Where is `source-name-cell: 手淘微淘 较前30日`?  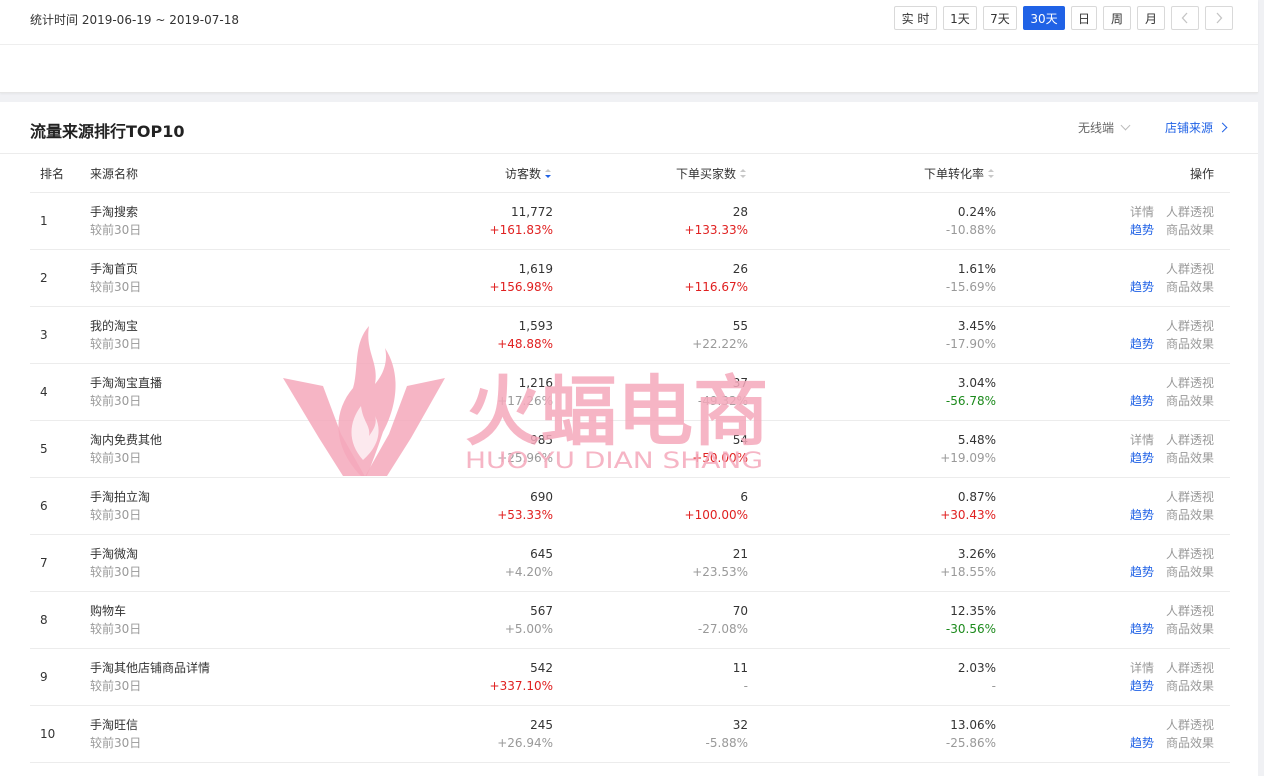 source-name-cell: 手淘微淘 较前30日 is located at coordinates (240, 563).